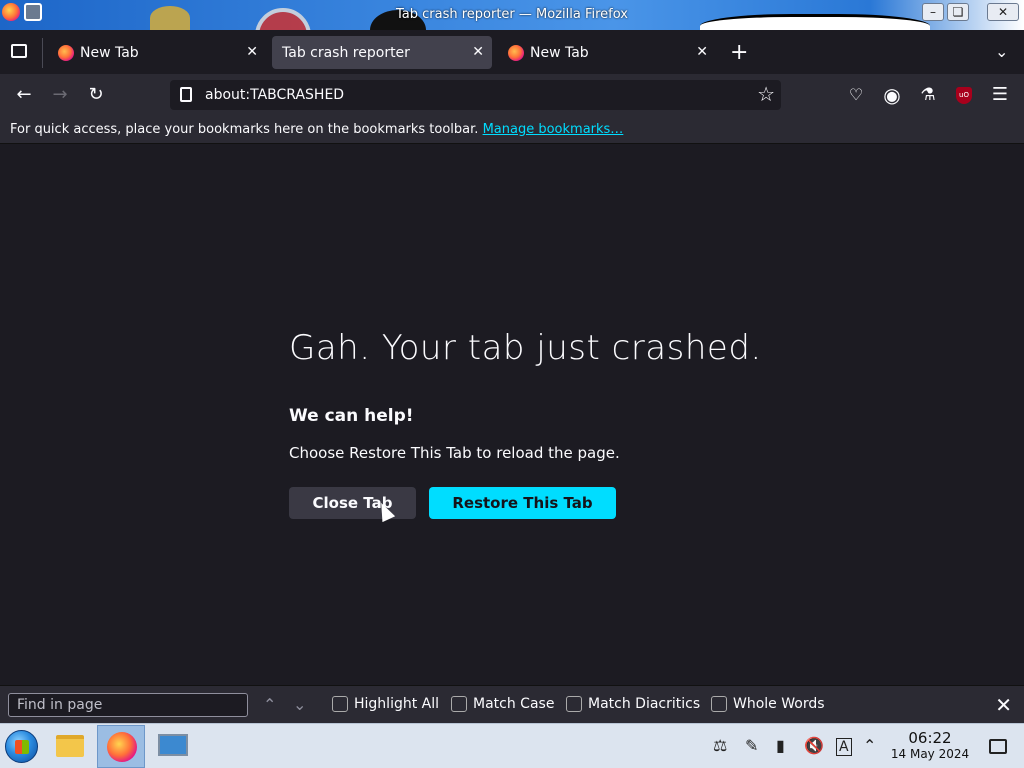 Image resolution: width=1024 pixels, height=768 pixels. Describe the element at coordinates (60, 95) in the screenshot. I see `forward-arrow-icon: →` at that location.